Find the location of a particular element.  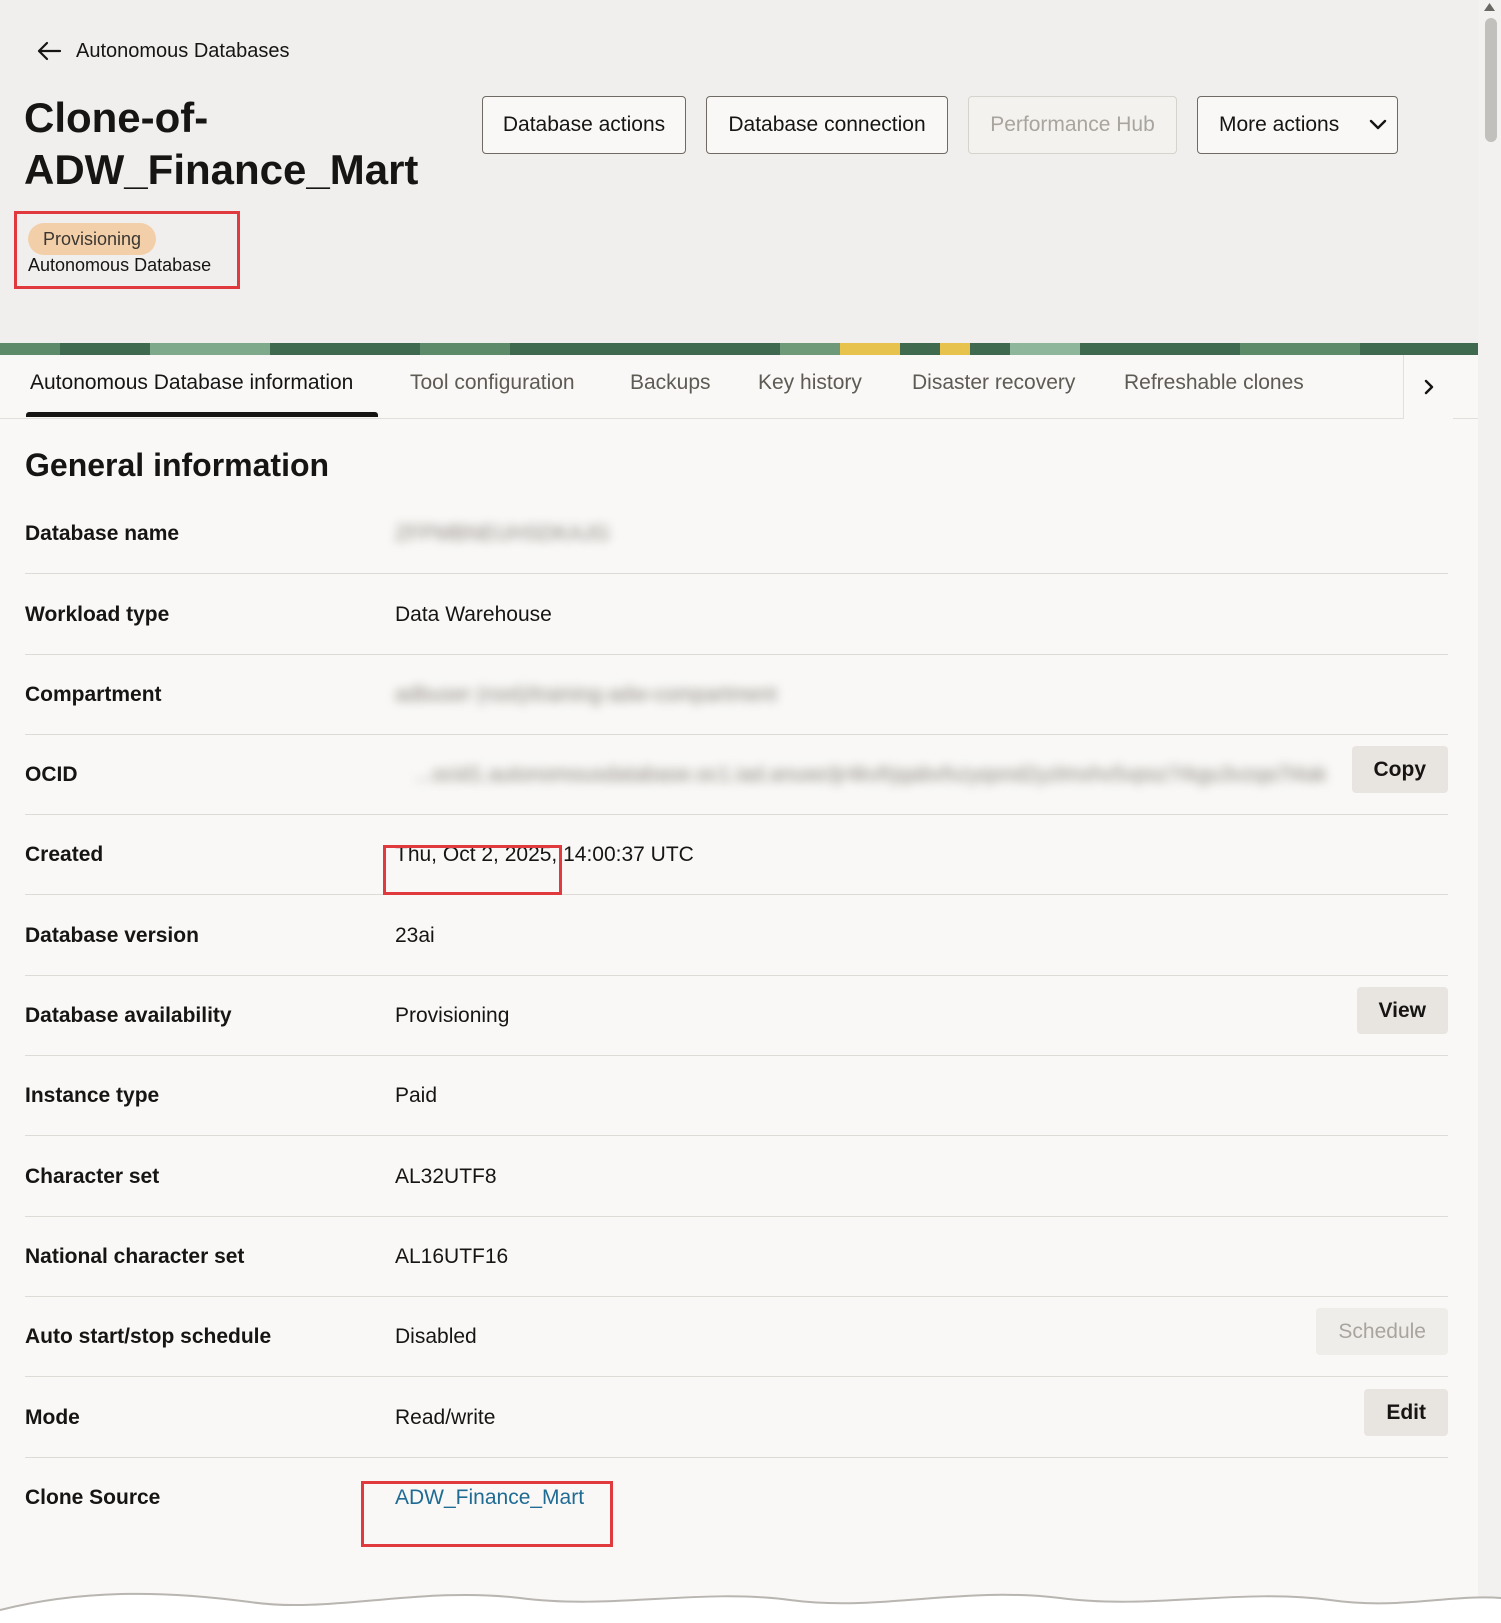

page-title: Clone-of- ADW_Finance_Mart is located at coordinates (221, 143).